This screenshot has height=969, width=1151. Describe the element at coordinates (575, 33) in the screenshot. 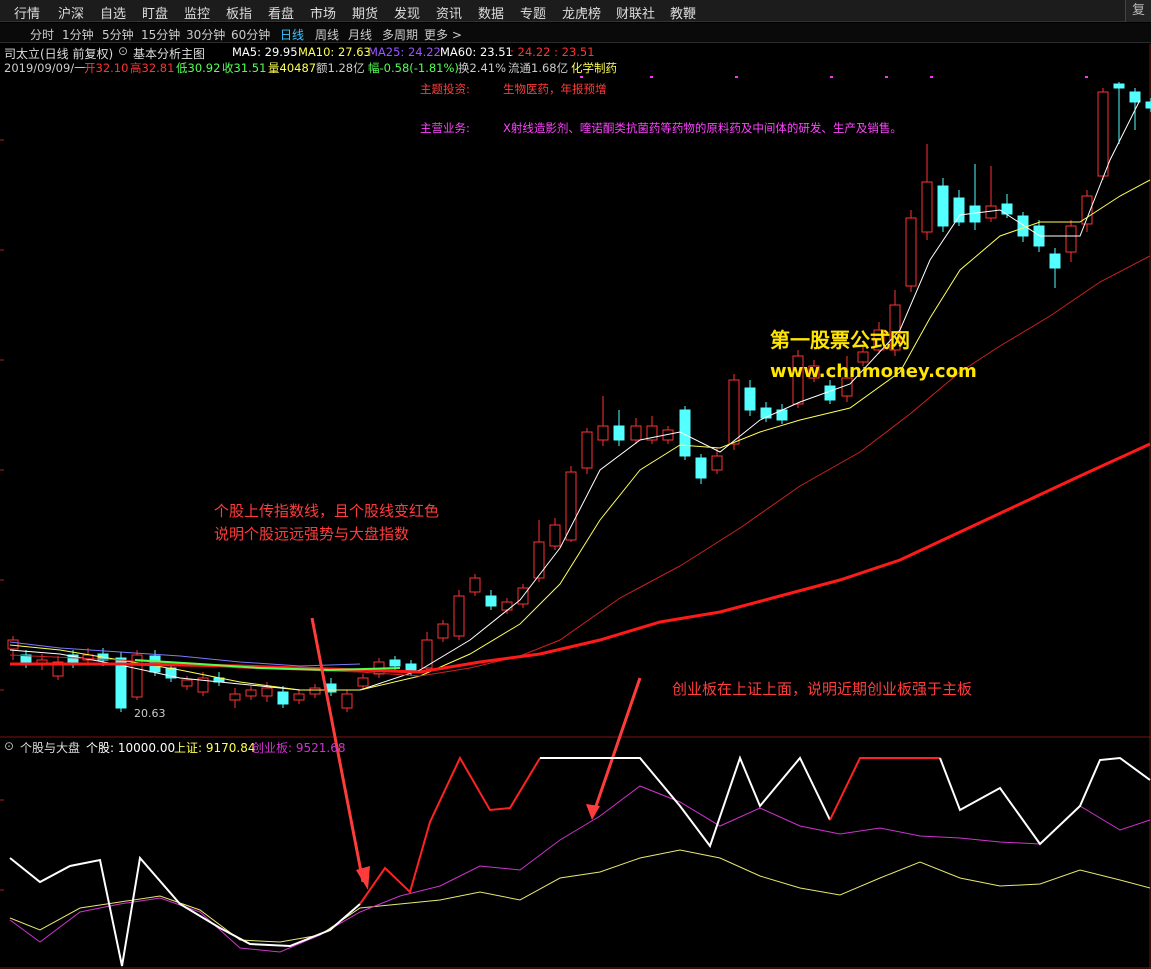

I see `period-tab-bar: 分时 1分钟 5分钟 15分钟 30分钟 60分钟 日线 周线 月线 多周期 更多 >` at that location.